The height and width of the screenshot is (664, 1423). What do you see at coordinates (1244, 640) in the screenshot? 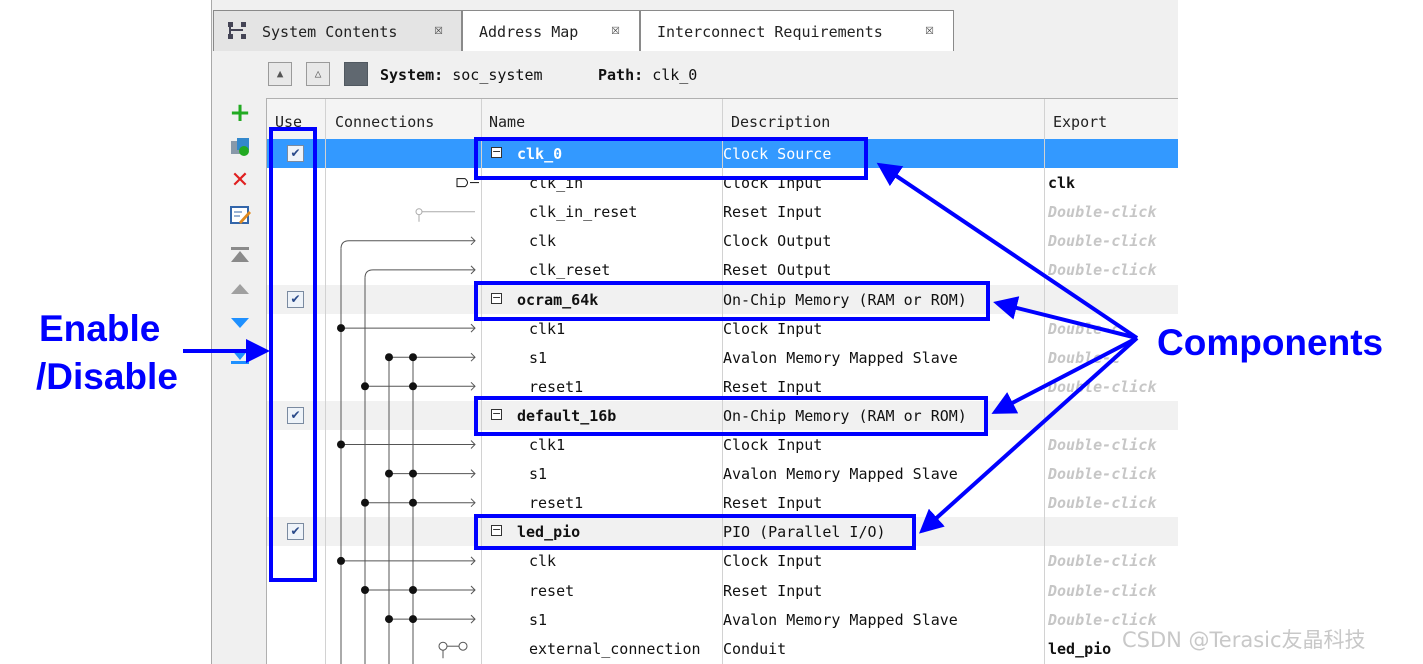
I see `watermark: CSDN @Terasic友晶科技` at bounding box center [1244, 640].